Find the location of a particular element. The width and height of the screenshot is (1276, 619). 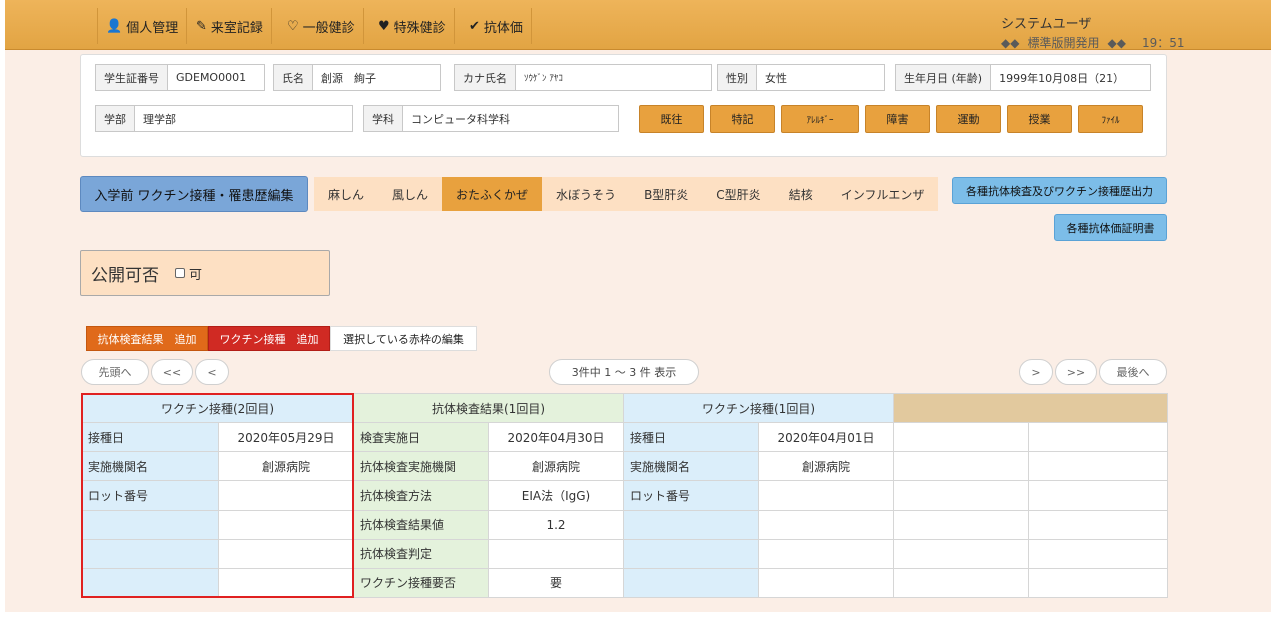

field-value: 2020年05月29日 is located at coordinates (286, 437).